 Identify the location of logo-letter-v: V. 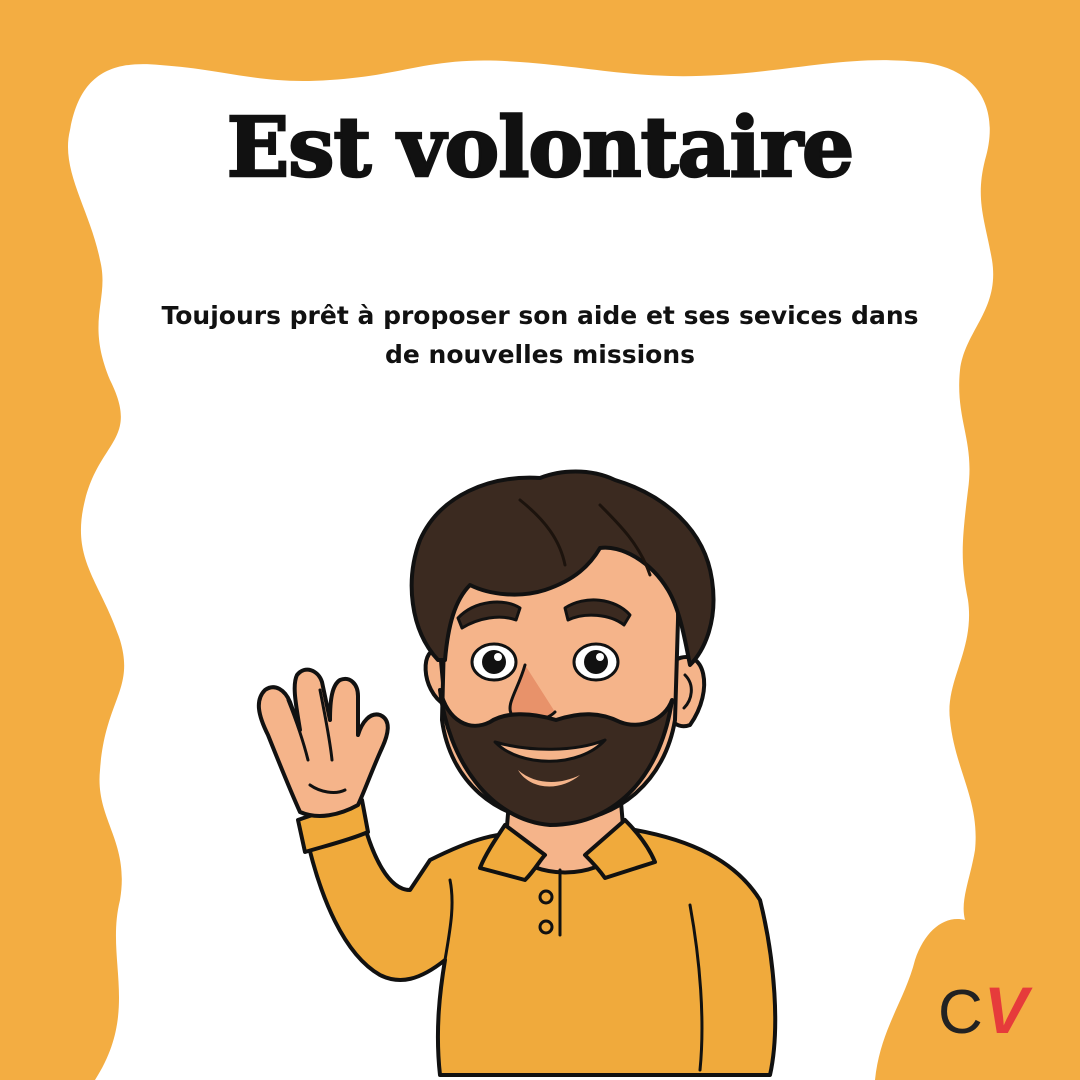
(1008, 1010).